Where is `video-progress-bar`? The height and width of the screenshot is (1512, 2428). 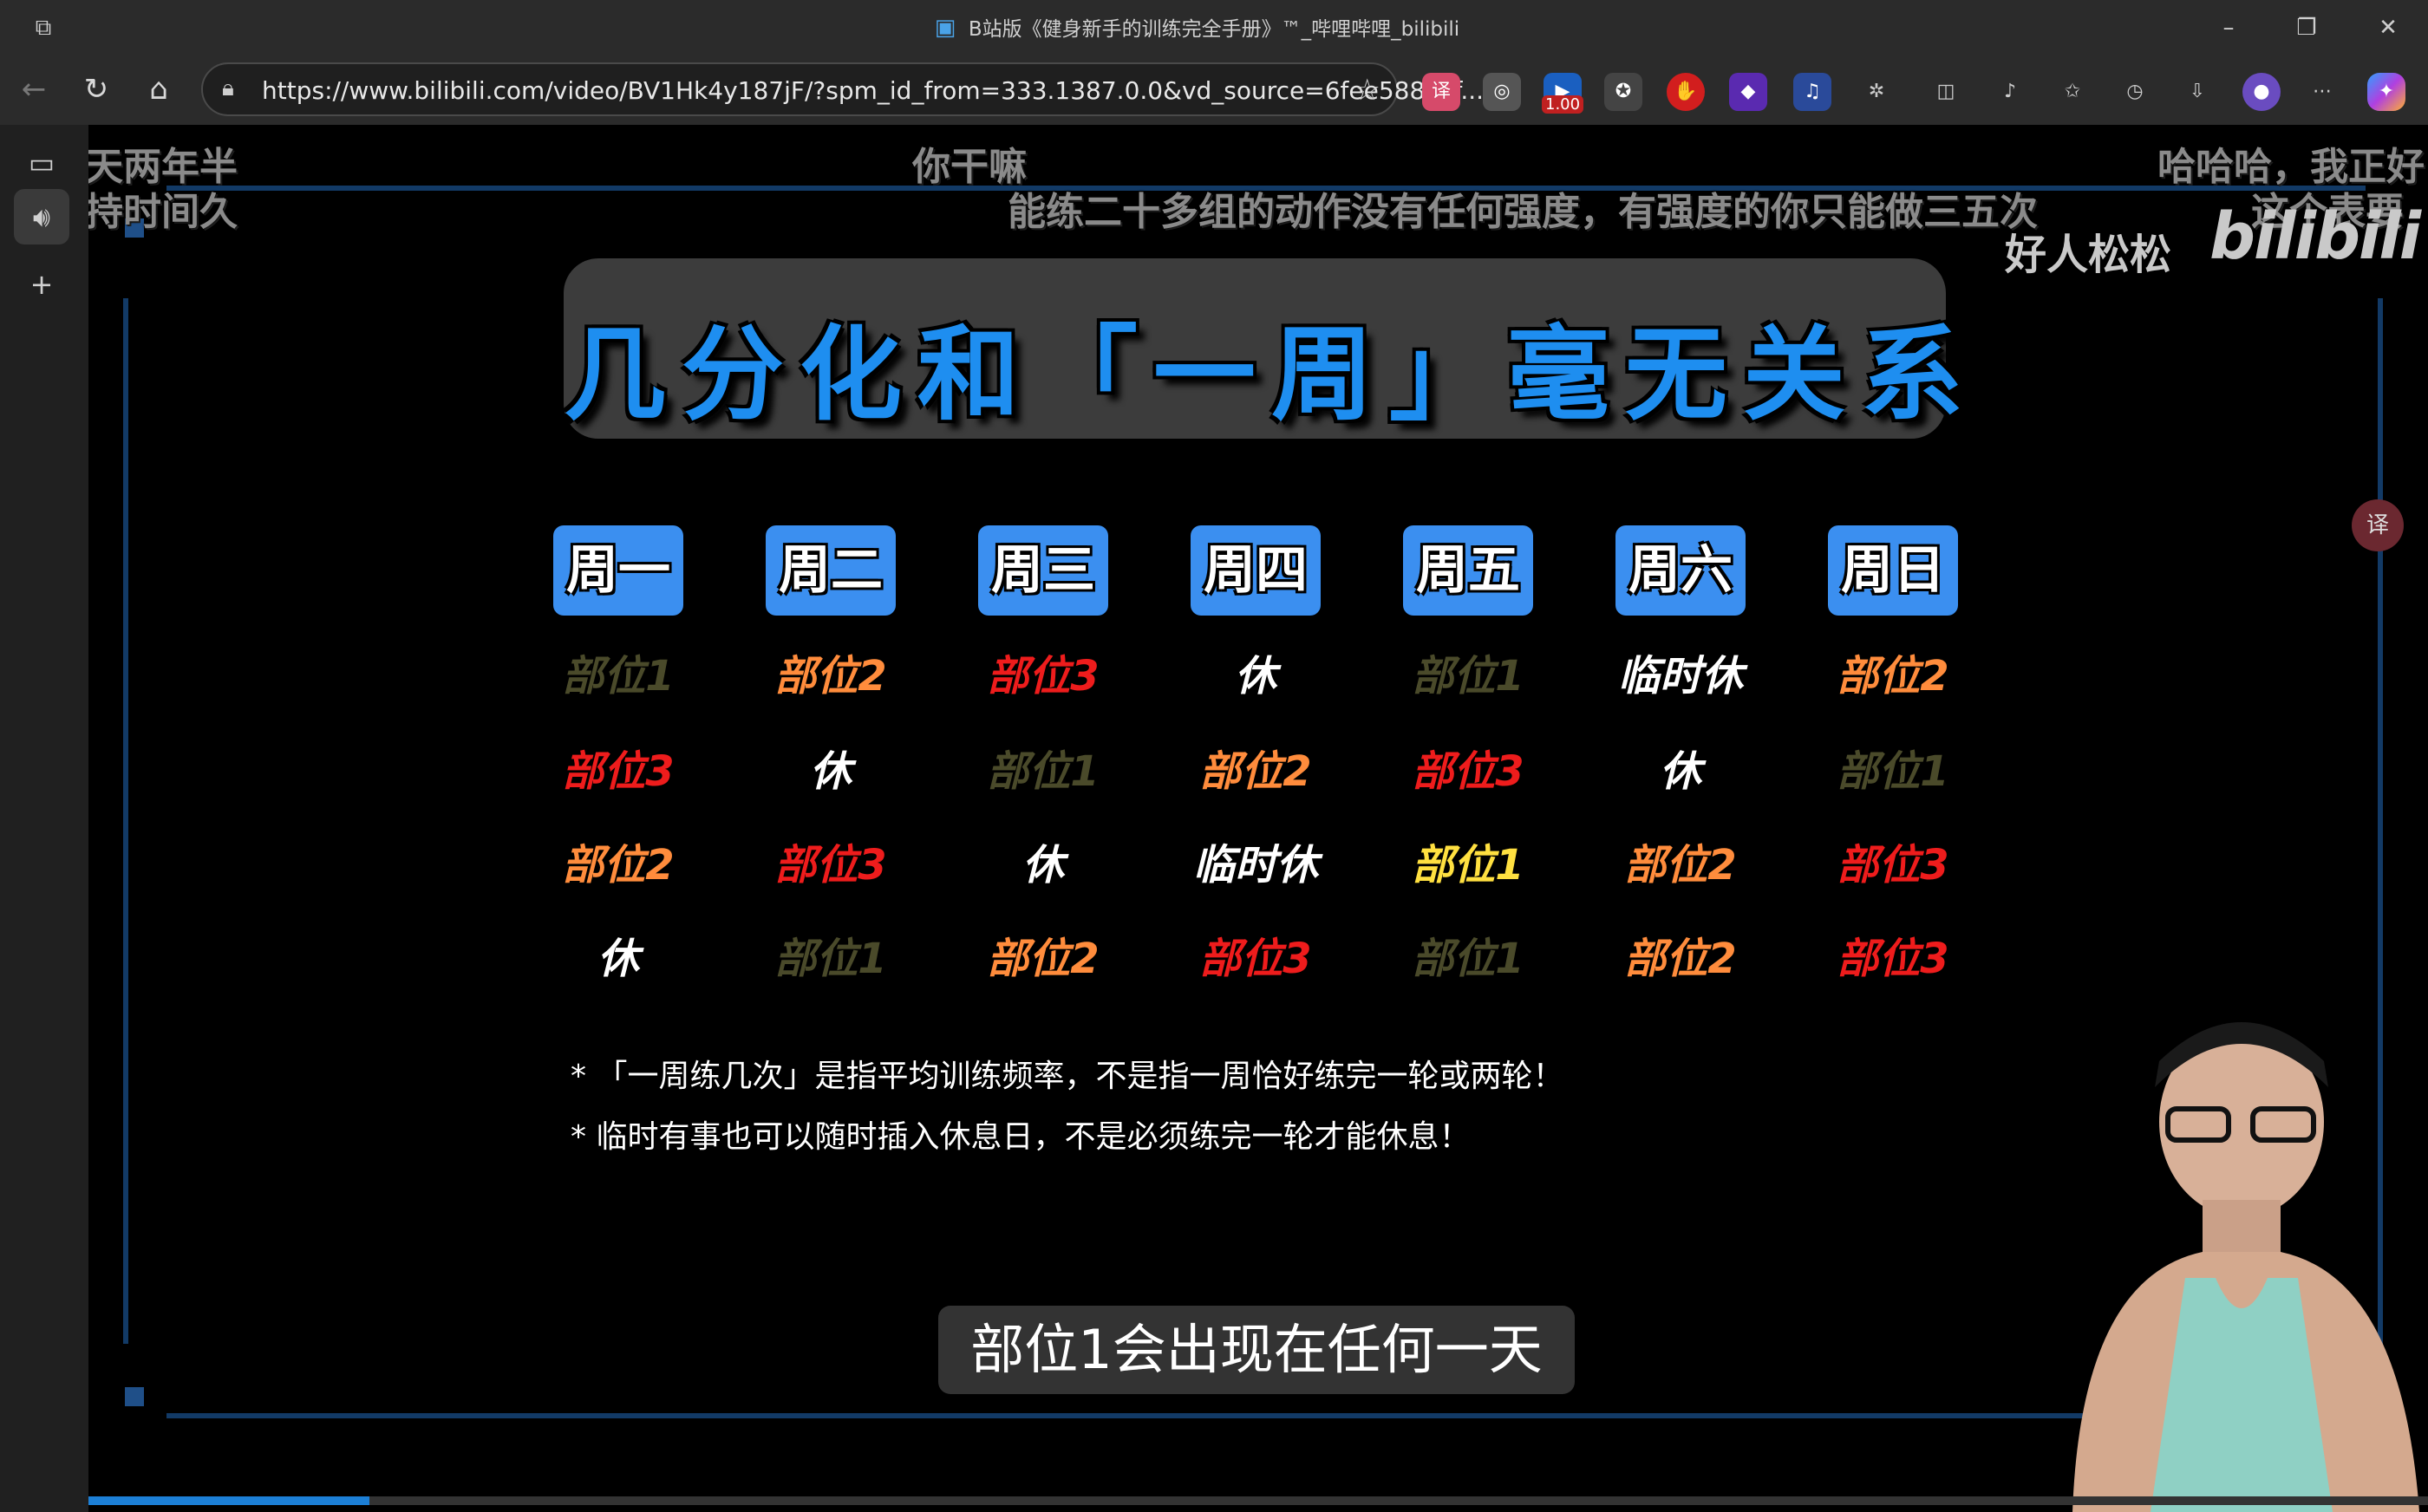
video-progress-bar is located at coordinates (1258, 1500).